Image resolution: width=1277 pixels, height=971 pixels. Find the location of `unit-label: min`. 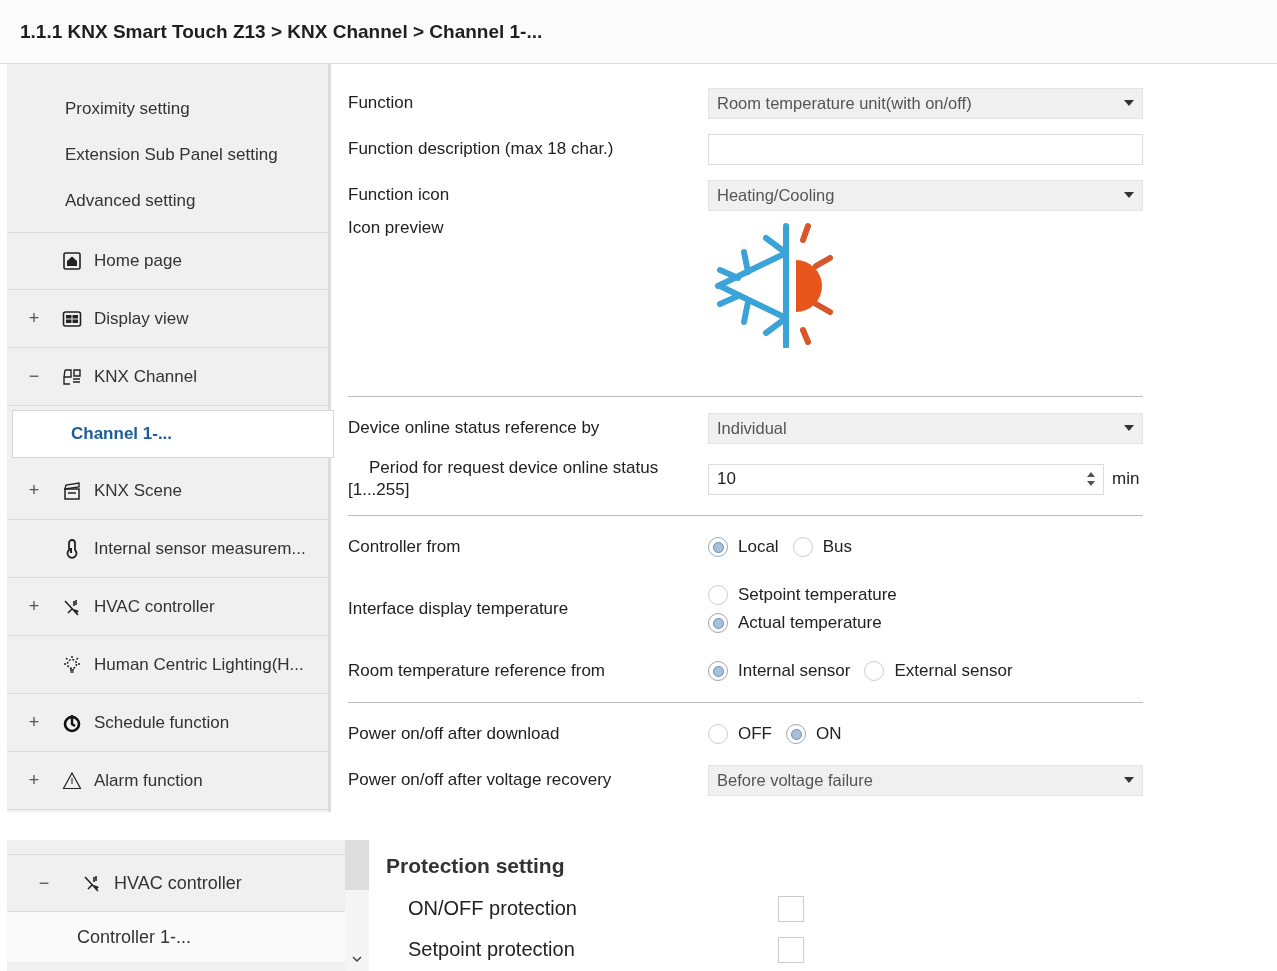

unit-label: min is located at coordinates (1126, 479).